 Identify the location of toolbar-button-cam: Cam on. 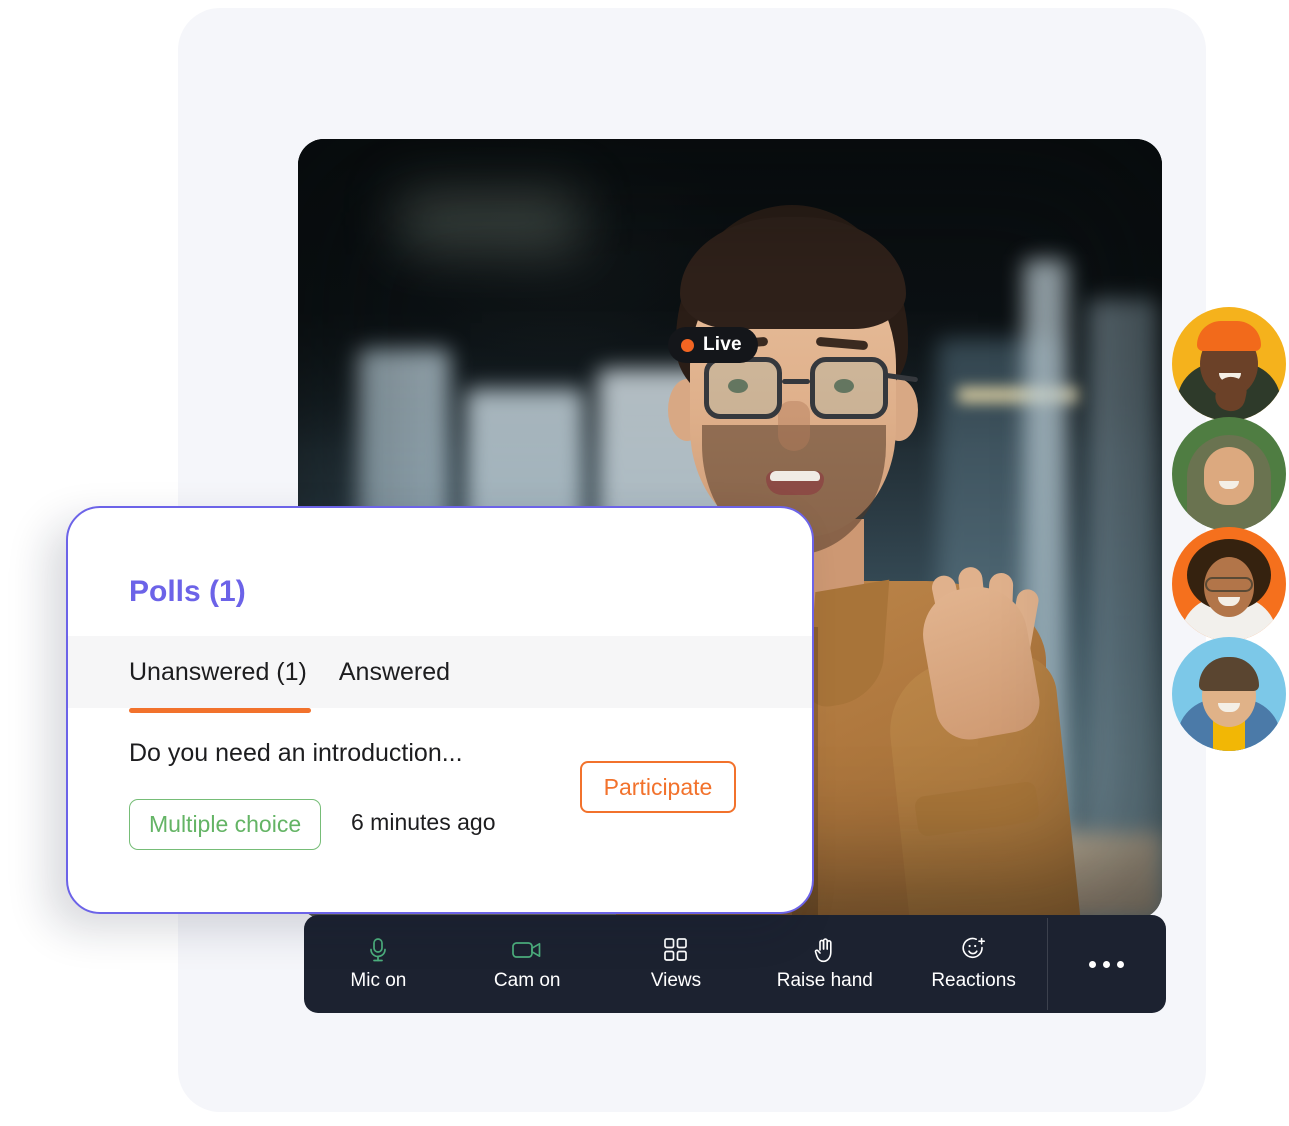
(527, 964).